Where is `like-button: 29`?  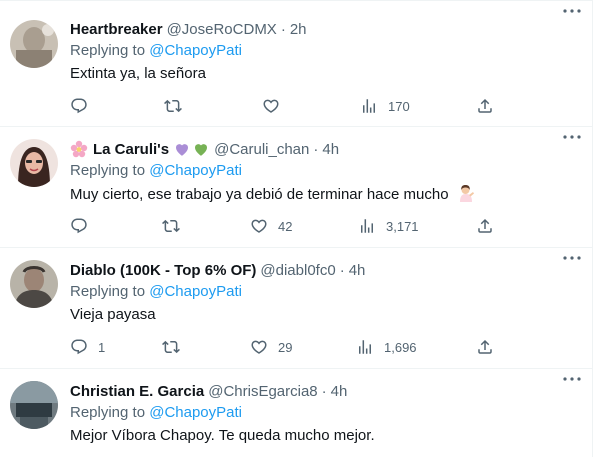
like-button: 29 is located at coordinates (271, 347).